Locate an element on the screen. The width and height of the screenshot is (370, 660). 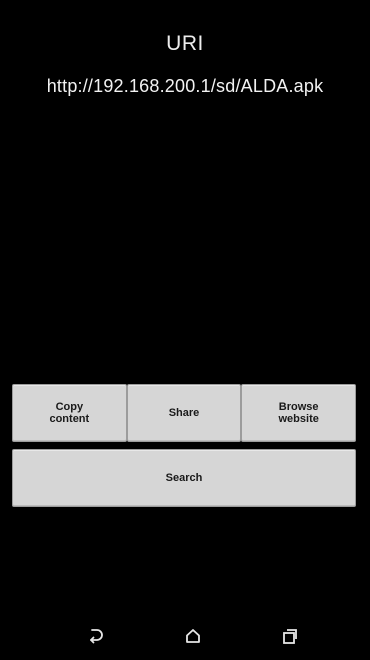
action-row-top: Copy content Share Browse website is located at coordinates (184, 413).